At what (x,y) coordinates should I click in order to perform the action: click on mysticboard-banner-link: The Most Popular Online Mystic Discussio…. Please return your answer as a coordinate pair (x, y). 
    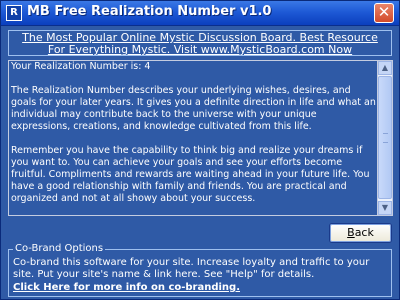
    Looking at the image, I should click on (200, 43).